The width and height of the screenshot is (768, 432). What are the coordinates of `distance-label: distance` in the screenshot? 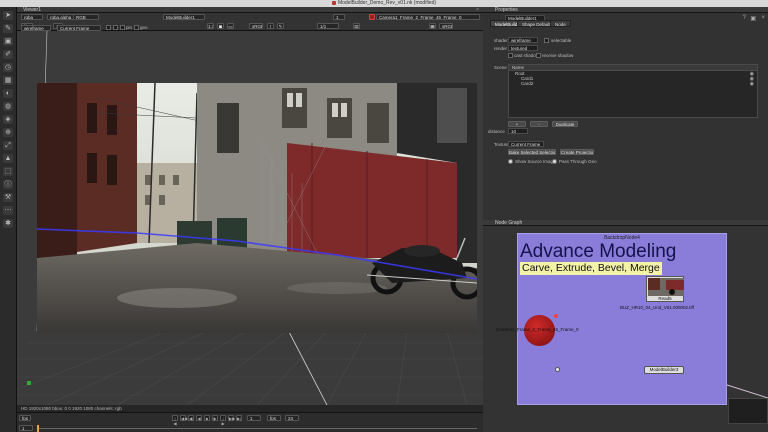 It's located at (496, 131).